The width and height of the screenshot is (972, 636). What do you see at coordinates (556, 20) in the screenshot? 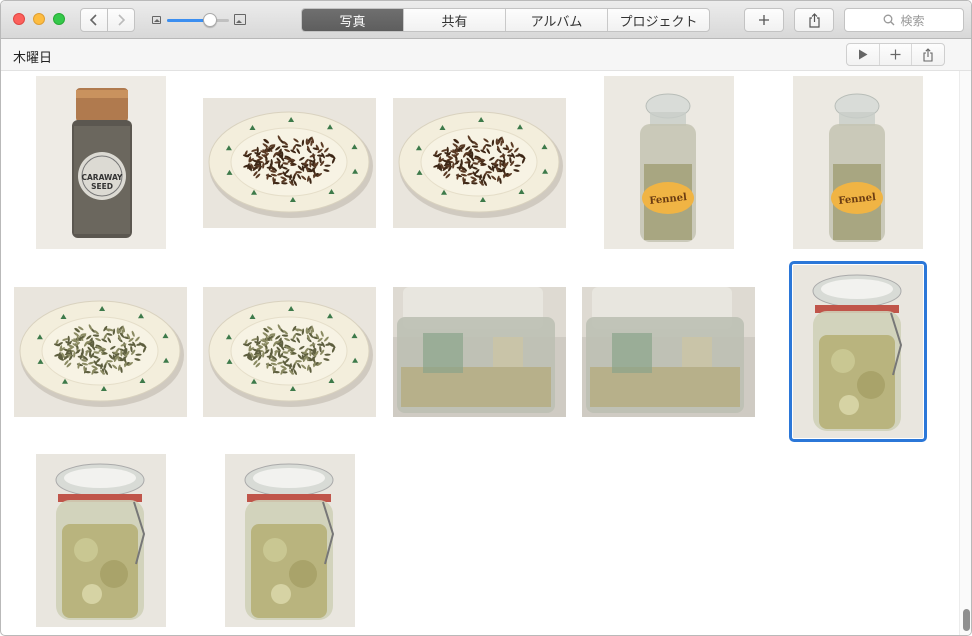
I see `tab-2: アルバム` at bounding box center [556, 20].